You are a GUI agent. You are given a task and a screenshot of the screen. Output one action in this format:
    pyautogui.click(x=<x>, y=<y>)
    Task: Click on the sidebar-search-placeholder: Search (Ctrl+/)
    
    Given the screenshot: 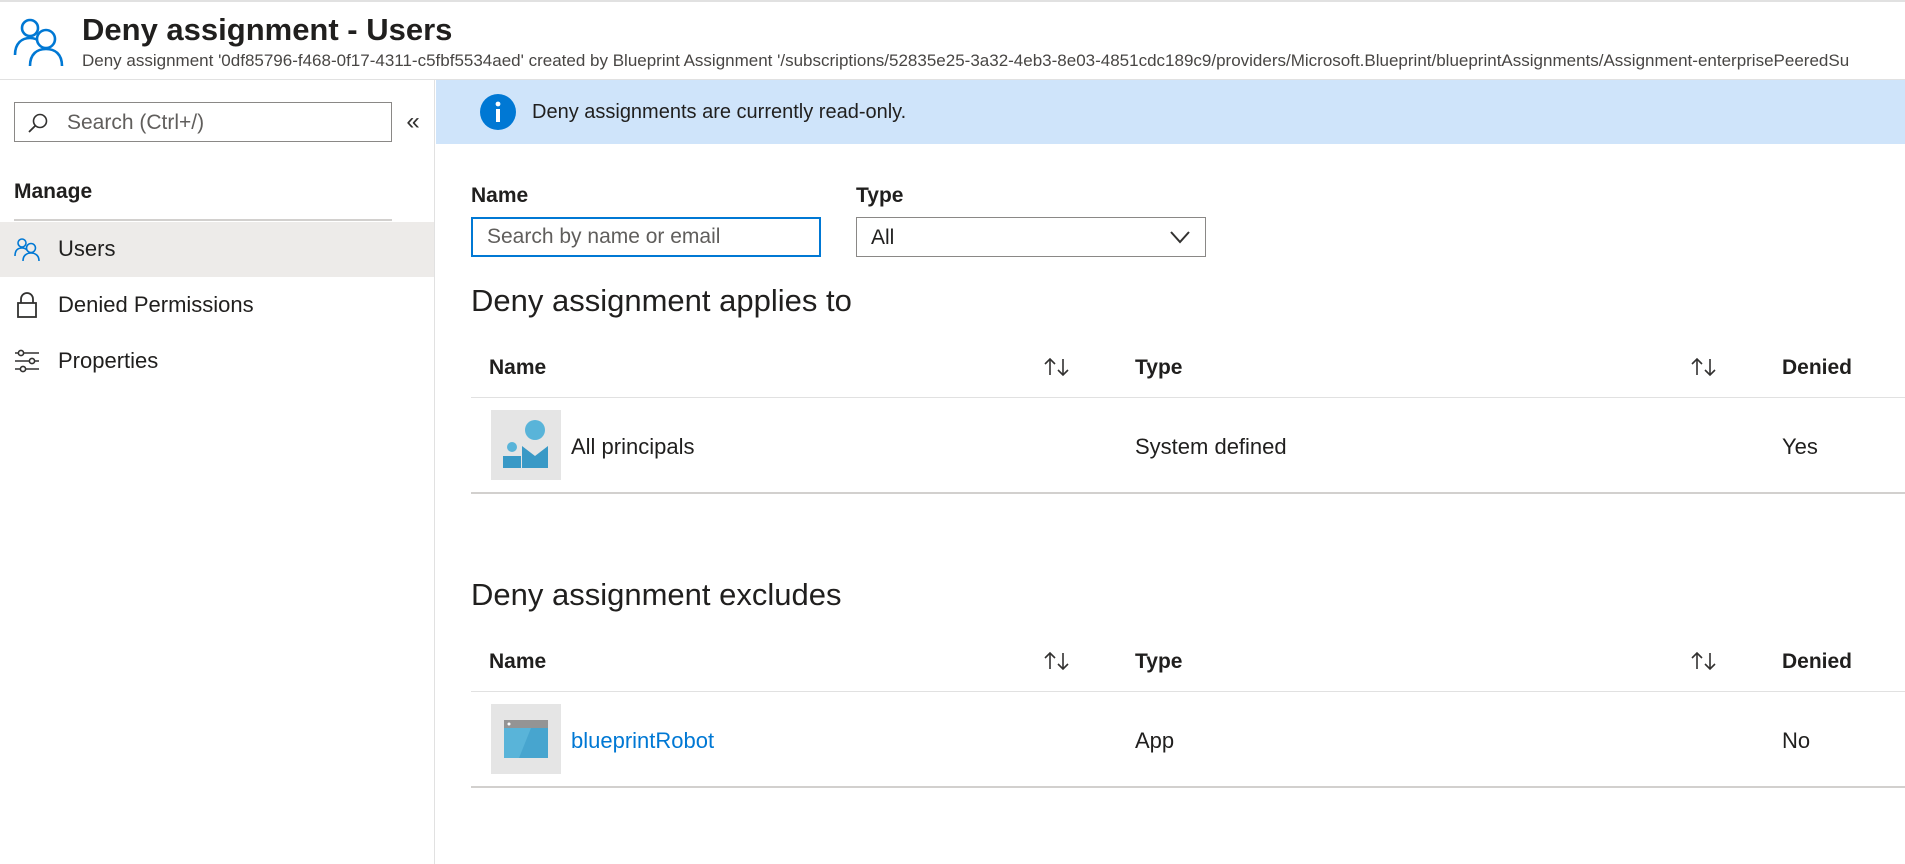 What is the action you would take?
    pyautogui.click(x=136, y=122)
    